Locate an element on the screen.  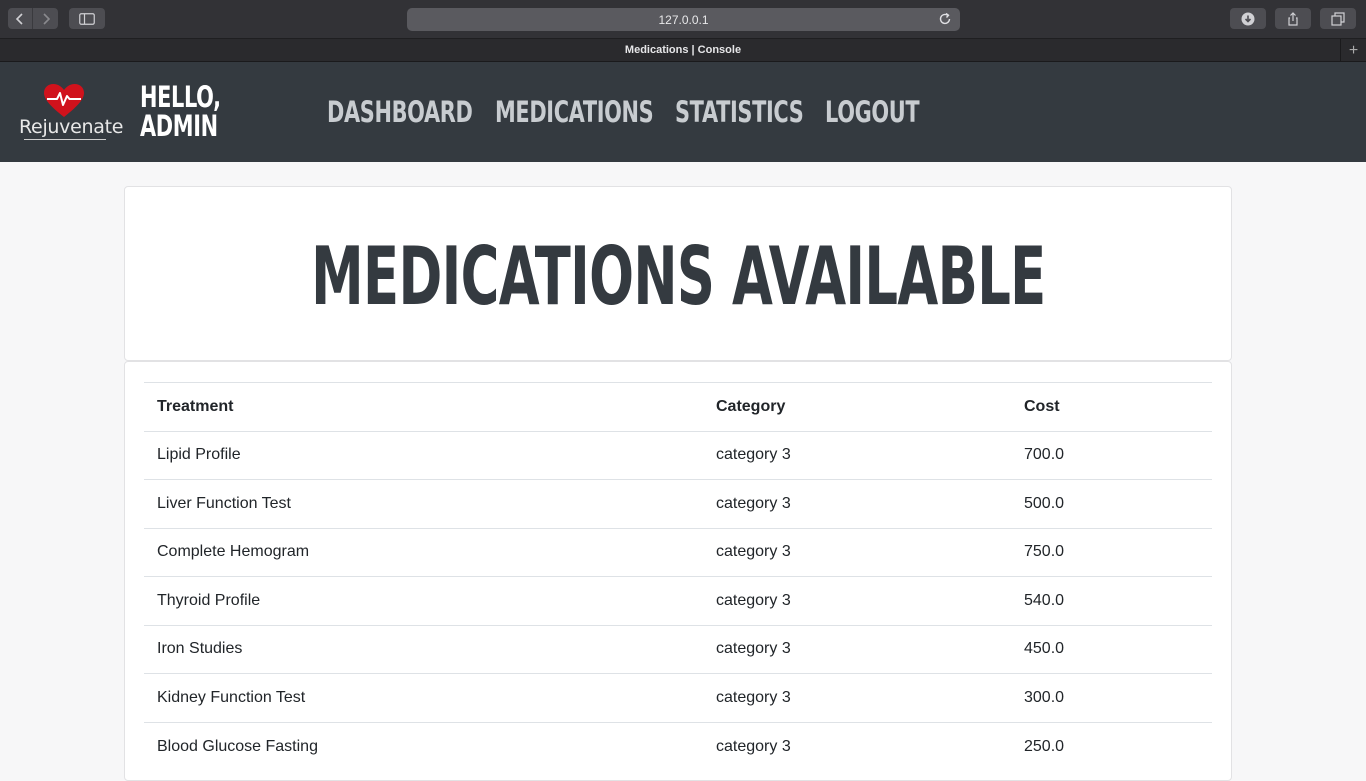
tabs-icon is located at coordinates (1338, 18).